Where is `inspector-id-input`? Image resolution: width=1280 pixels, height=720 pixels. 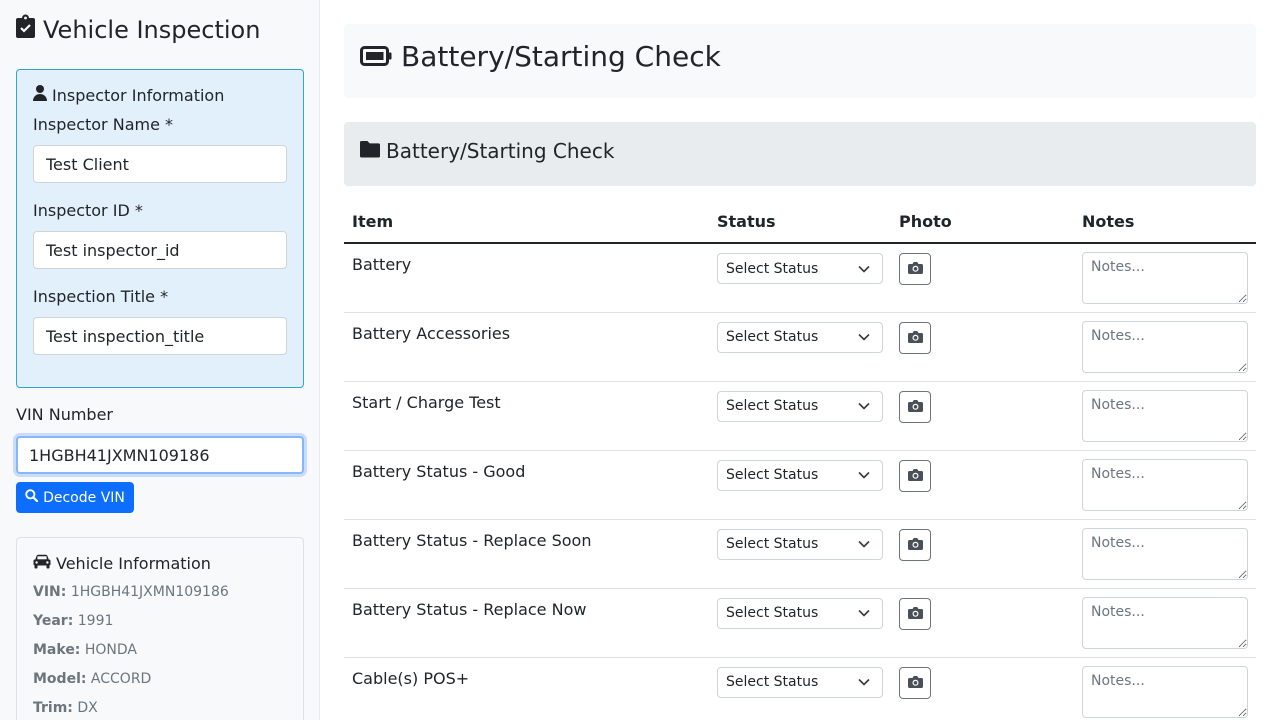 inspector-id-input is located at coordinates (160, 250).